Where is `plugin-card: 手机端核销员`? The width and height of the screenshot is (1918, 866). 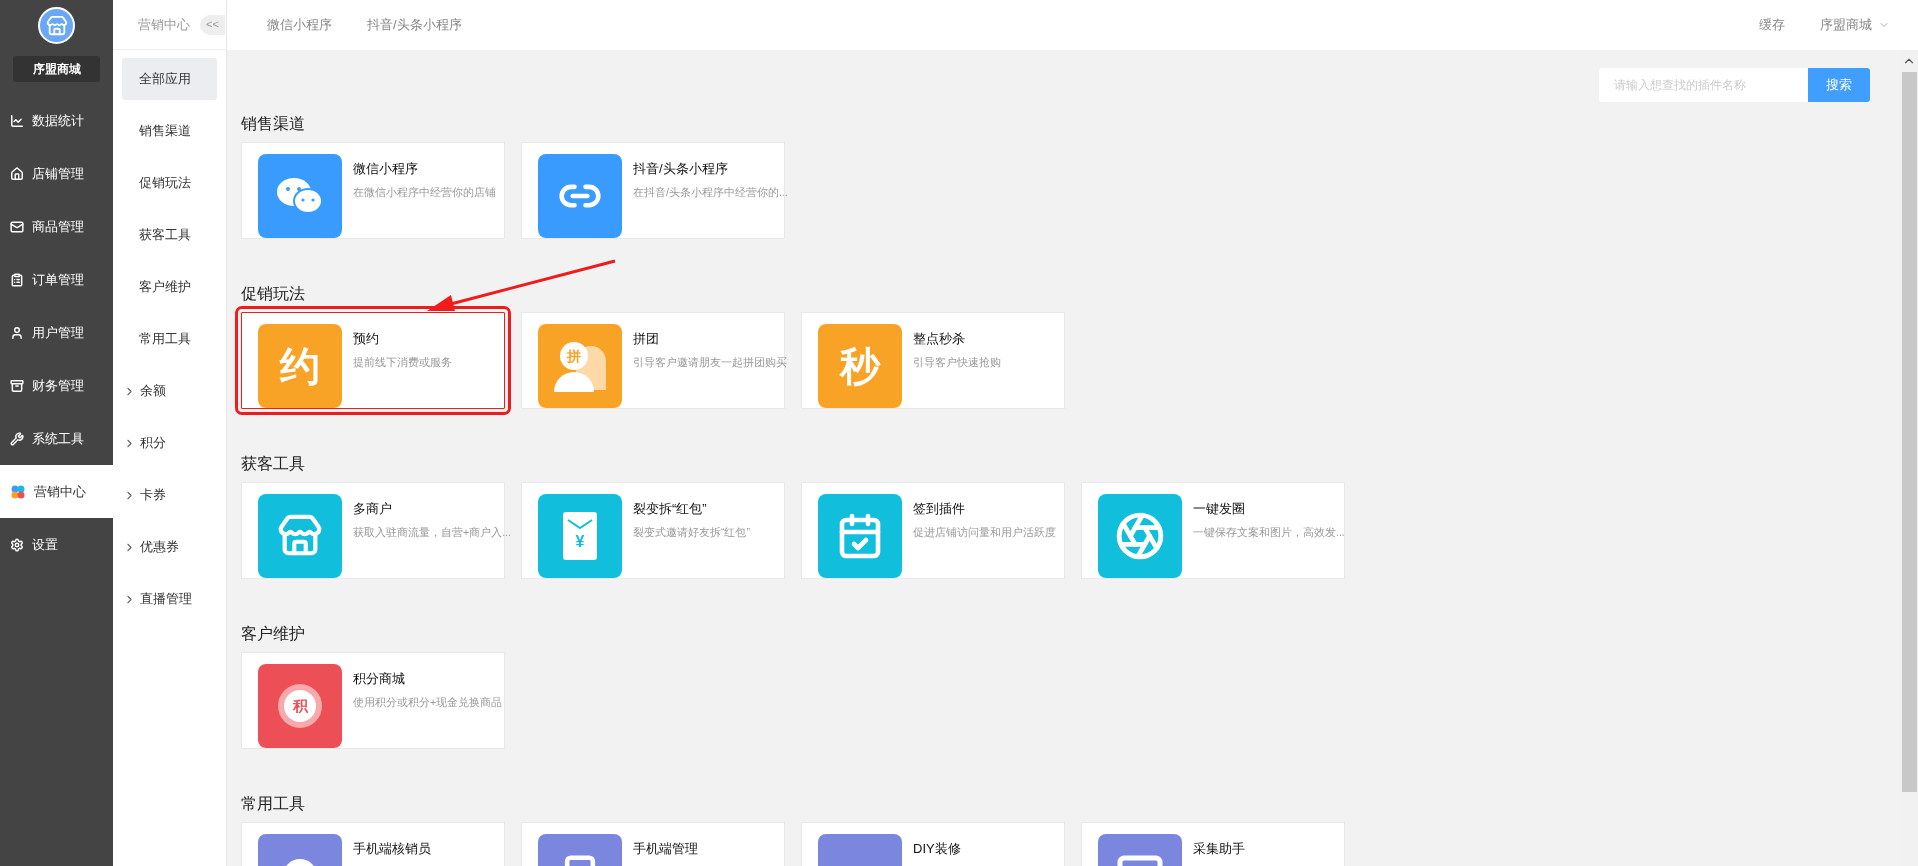
plugin-card: 手机端核销员 is located at coordinates (373, 844).